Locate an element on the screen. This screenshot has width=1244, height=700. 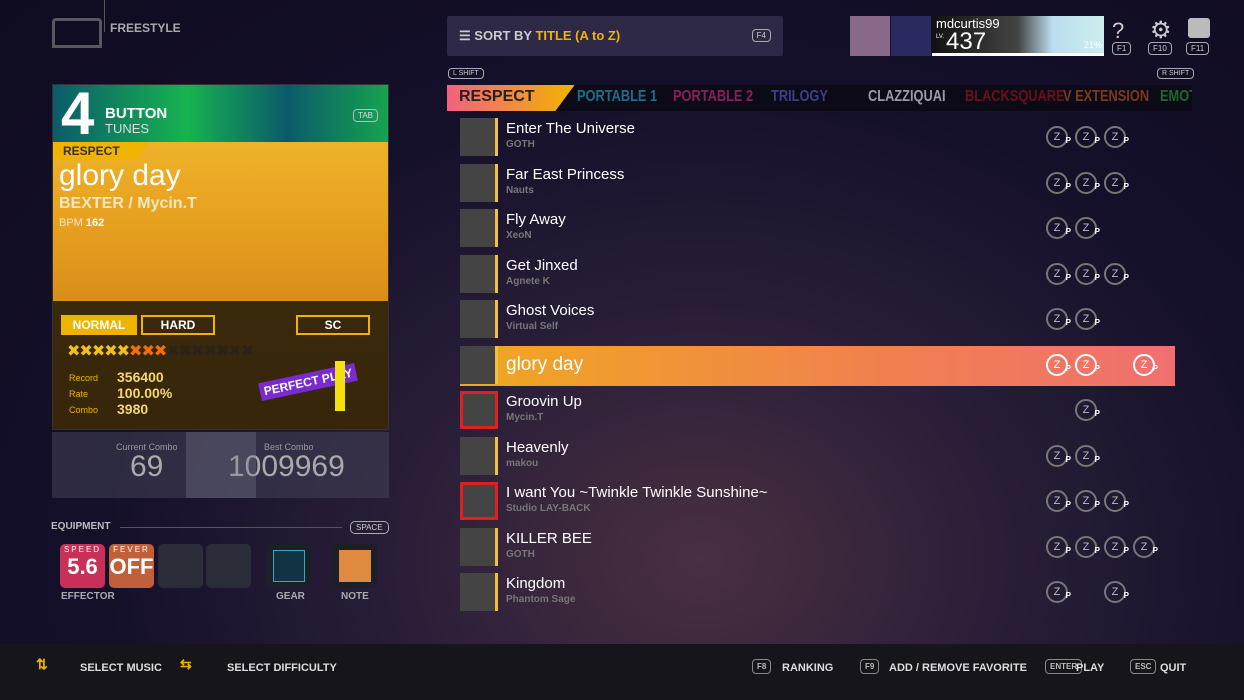
song-artist: XeoN is located at coordinates (519, 235).